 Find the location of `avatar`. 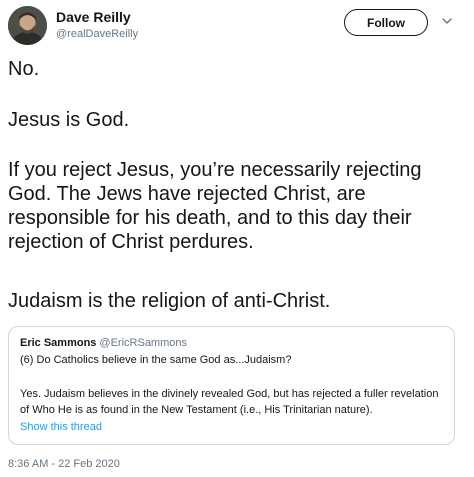

avatar is located at coordinates (27, 25).